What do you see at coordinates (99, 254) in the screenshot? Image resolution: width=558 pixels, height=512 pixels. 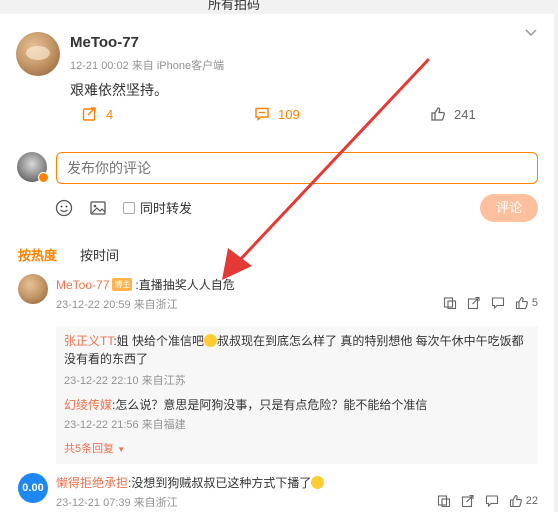 I see `sort-by-time-tab: 按时间` at bounding box center [99, 254].